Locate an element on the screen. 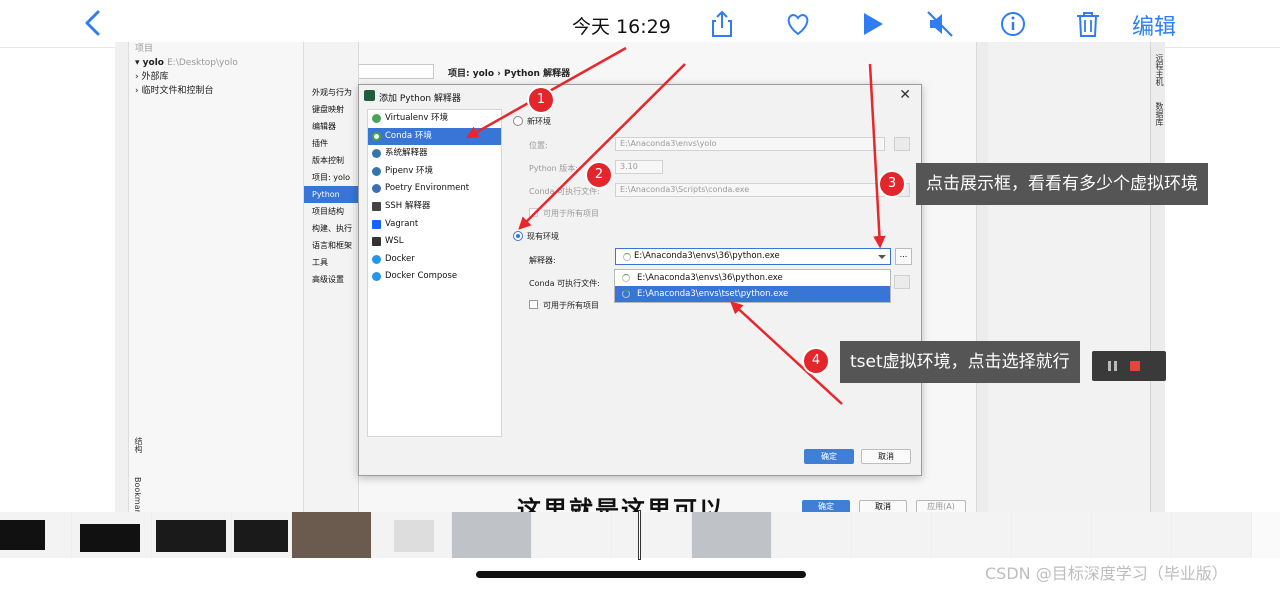  playhead-handle is located at coordinates (639, 535).